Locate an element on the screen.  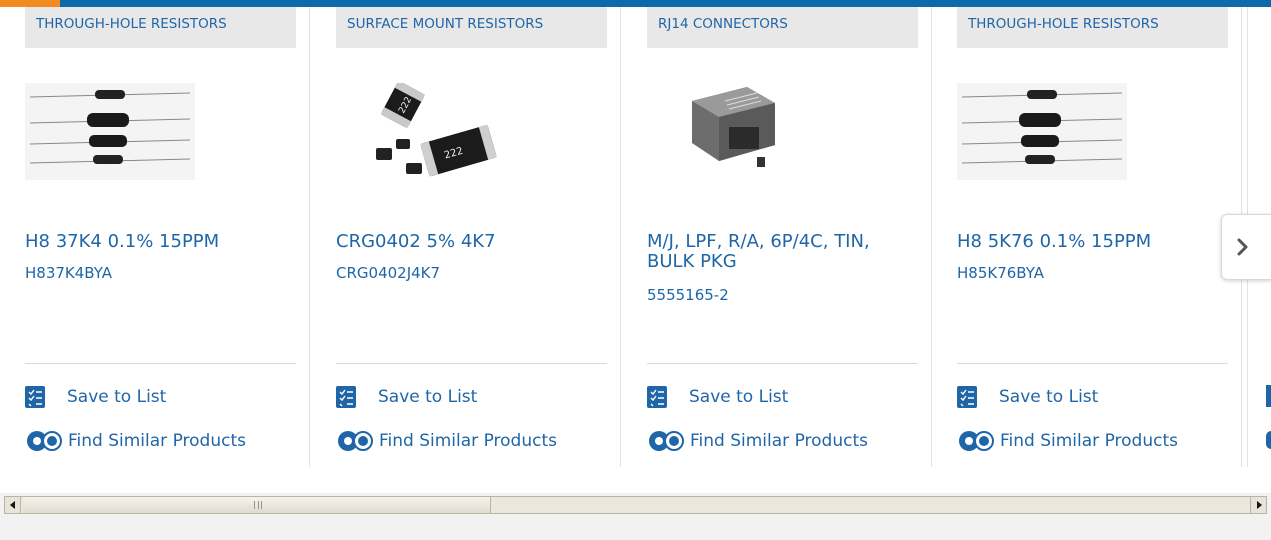
part-number: H85K76BYA is located at coordinates (1000, 273).